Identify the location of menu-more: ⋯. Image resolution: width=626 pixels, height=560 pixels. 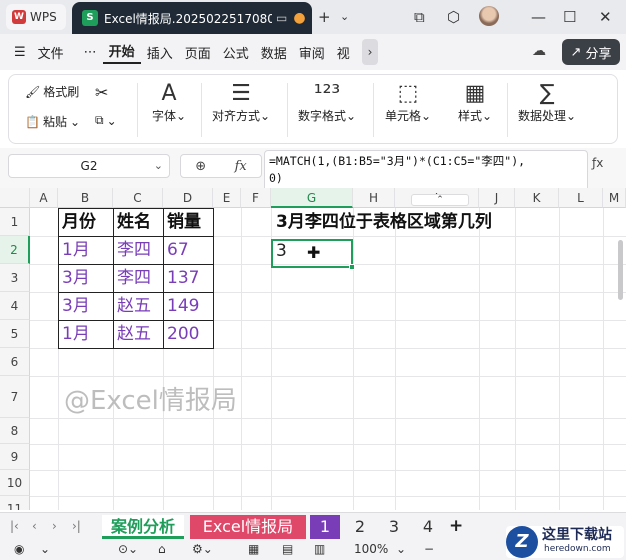
(90, 52).